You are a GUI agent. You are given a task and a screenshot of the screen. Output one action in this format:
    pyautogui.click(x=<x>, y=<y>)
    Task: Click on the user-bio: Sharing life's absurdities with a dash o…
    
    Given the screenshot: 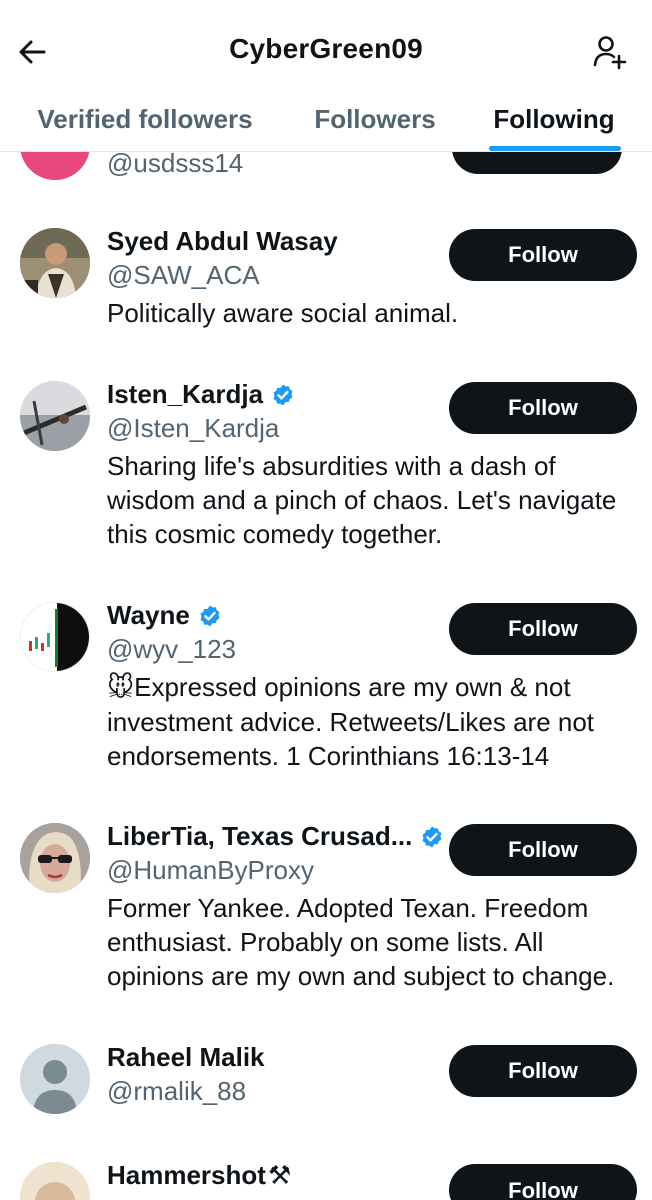 What is the action you would take?
    pyautogui.click(x=362, y=500)
    